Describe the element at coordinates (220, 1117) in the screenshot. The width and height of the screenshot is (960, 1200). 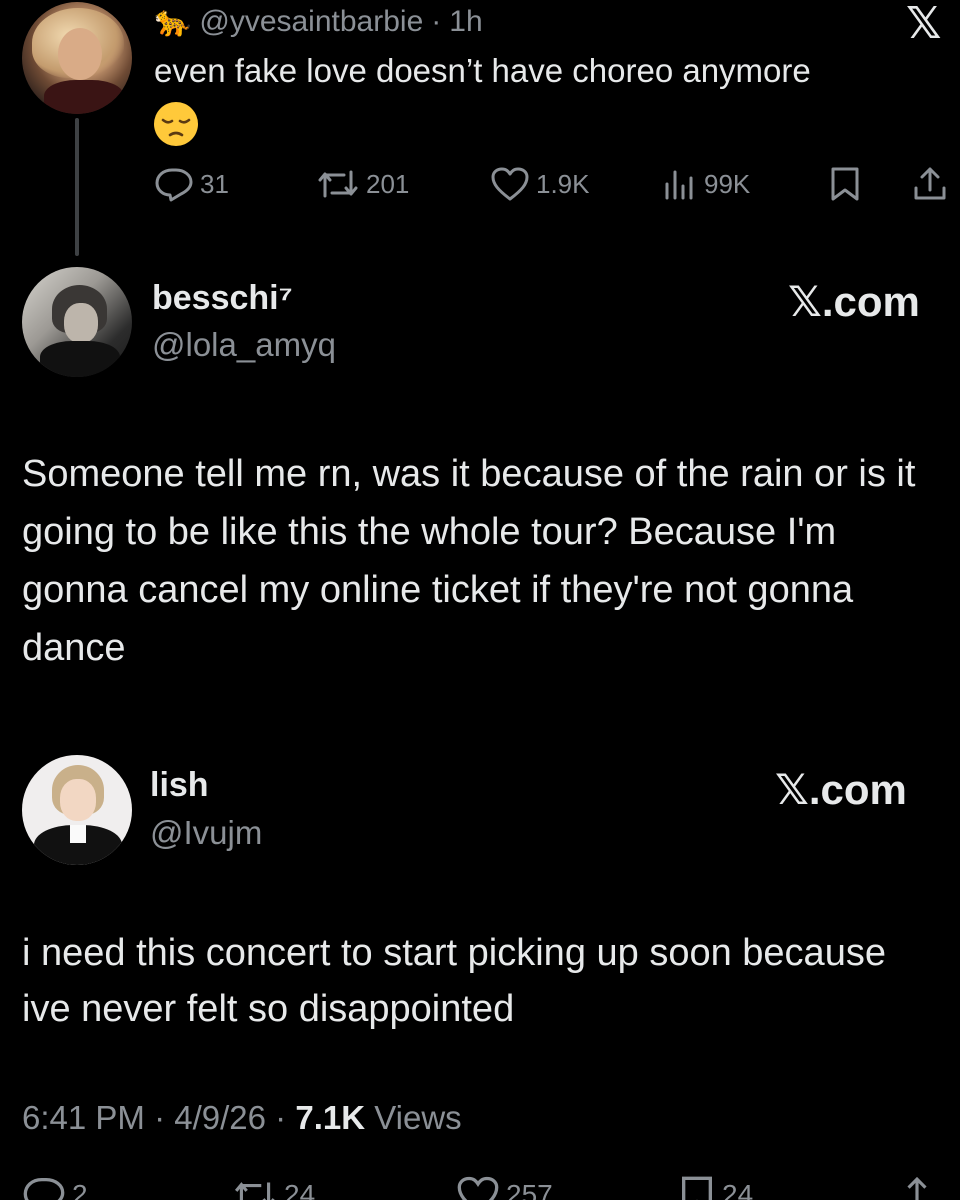
I see `post3-date: 4/9/26` at that location.